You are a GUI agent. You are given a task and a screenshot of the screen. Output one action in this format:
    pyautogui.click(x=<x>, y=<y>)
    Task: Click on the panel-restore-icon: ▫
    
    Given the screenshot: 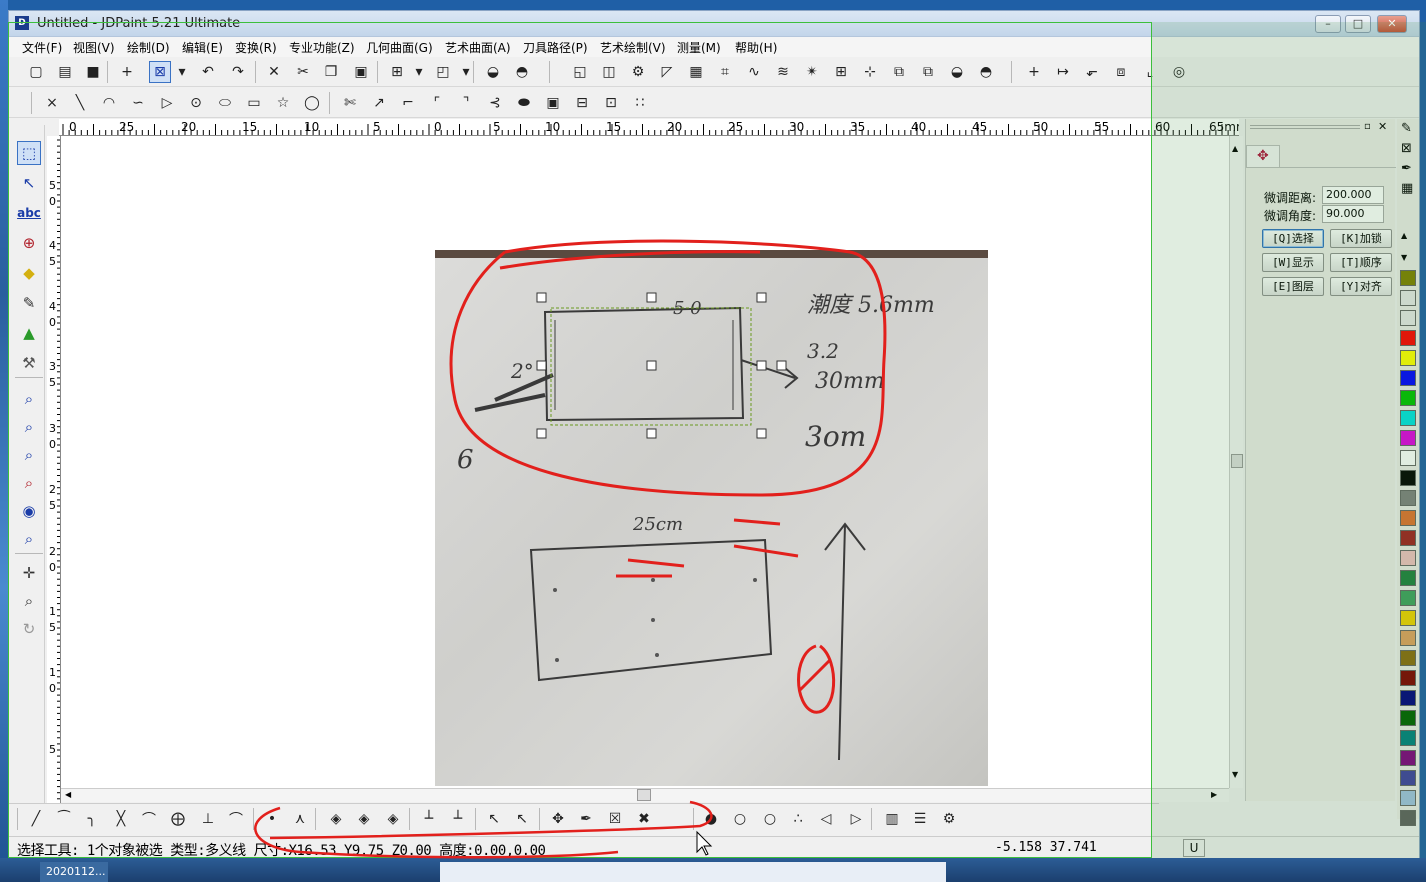 What is the action you would take?
    pyautogui.click(x=1367, y=126)
    